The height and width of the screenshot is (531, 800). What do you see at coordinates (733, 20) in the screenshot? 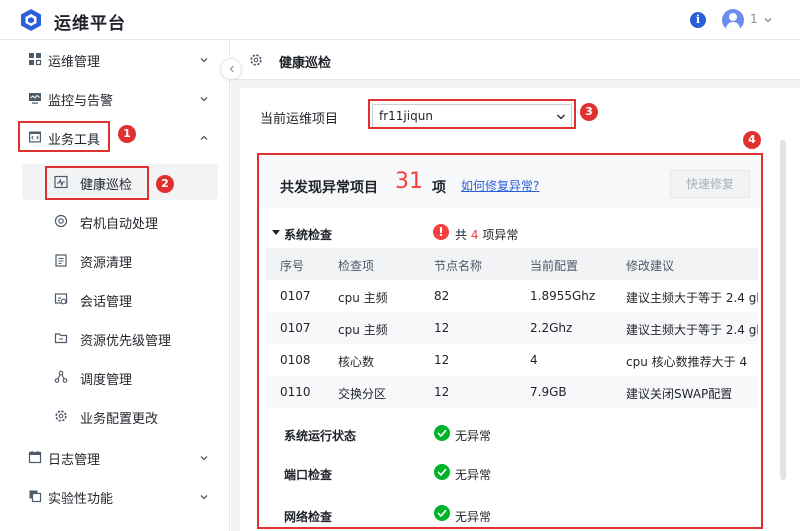
I see `avatar` at bounding box center [733, 20].